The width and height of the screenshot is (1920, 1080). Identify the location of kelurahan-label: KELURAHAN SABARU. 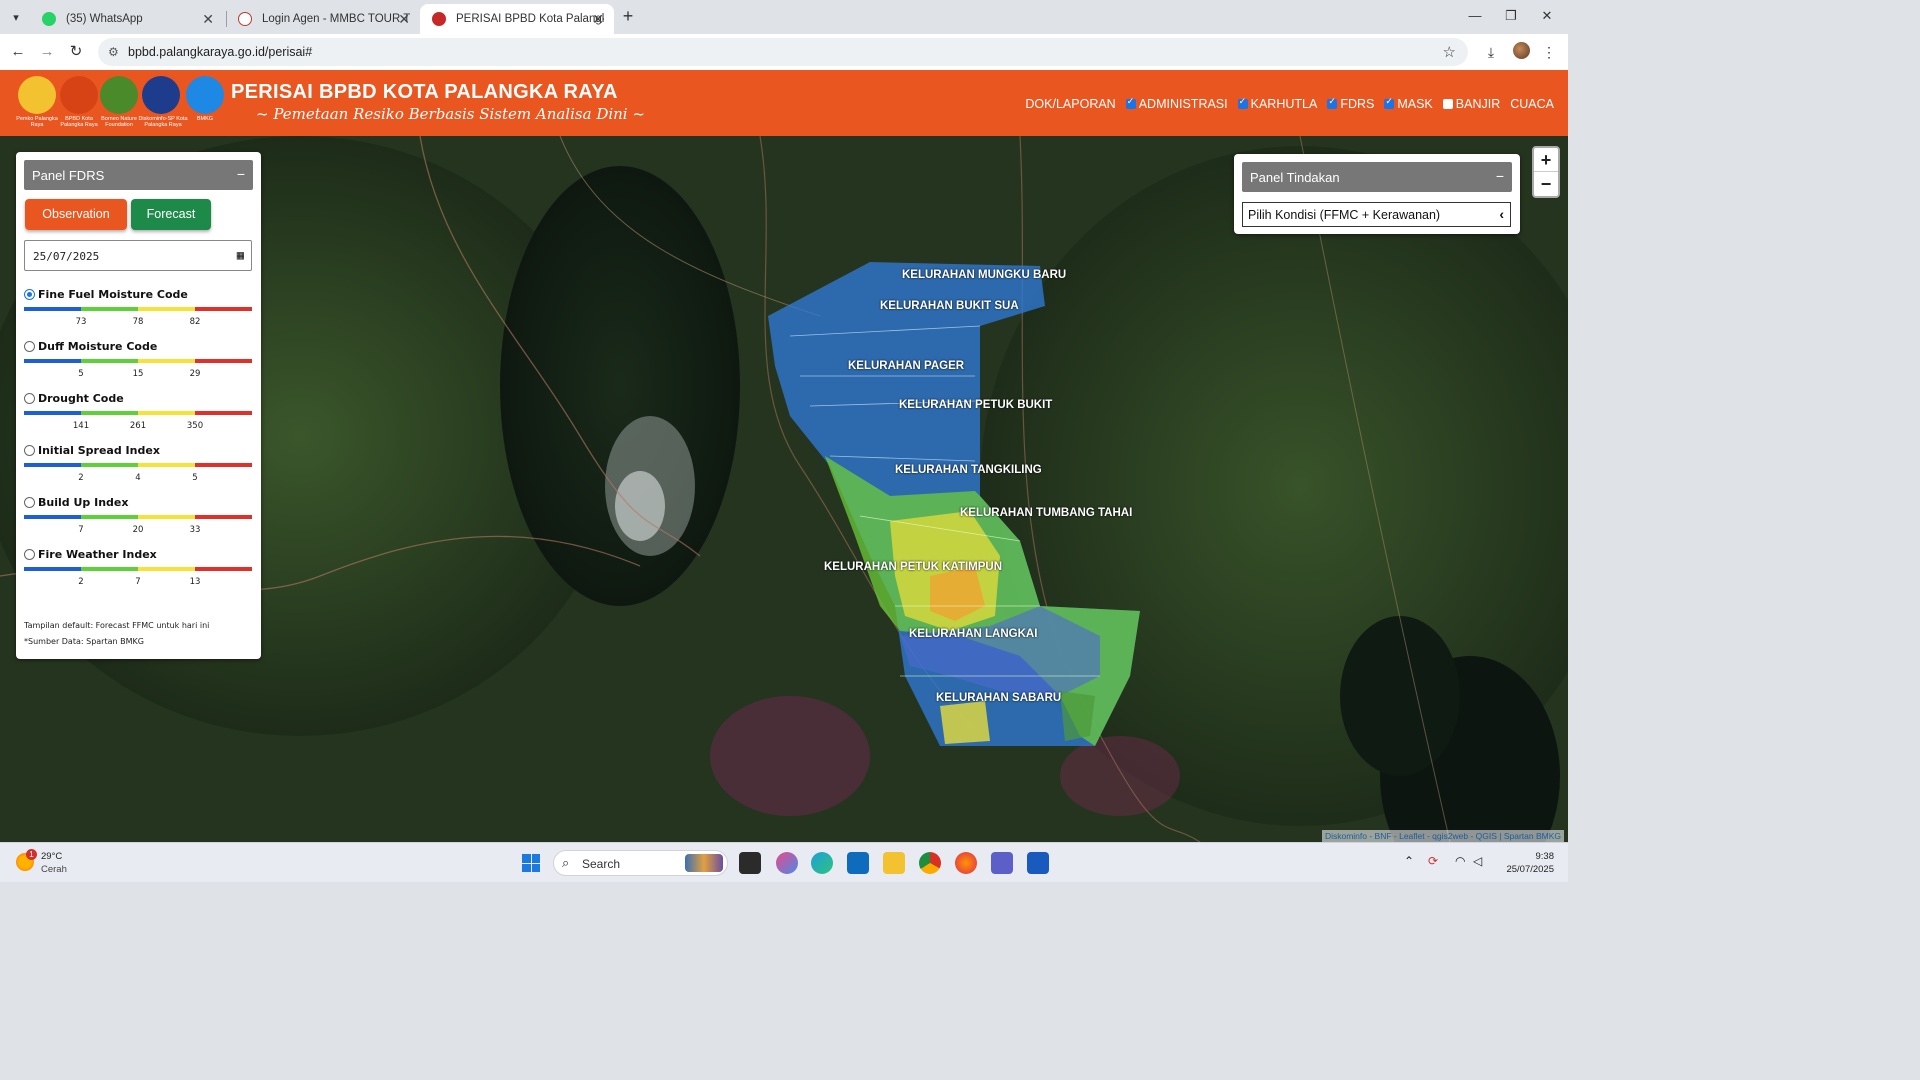
(998, 698).